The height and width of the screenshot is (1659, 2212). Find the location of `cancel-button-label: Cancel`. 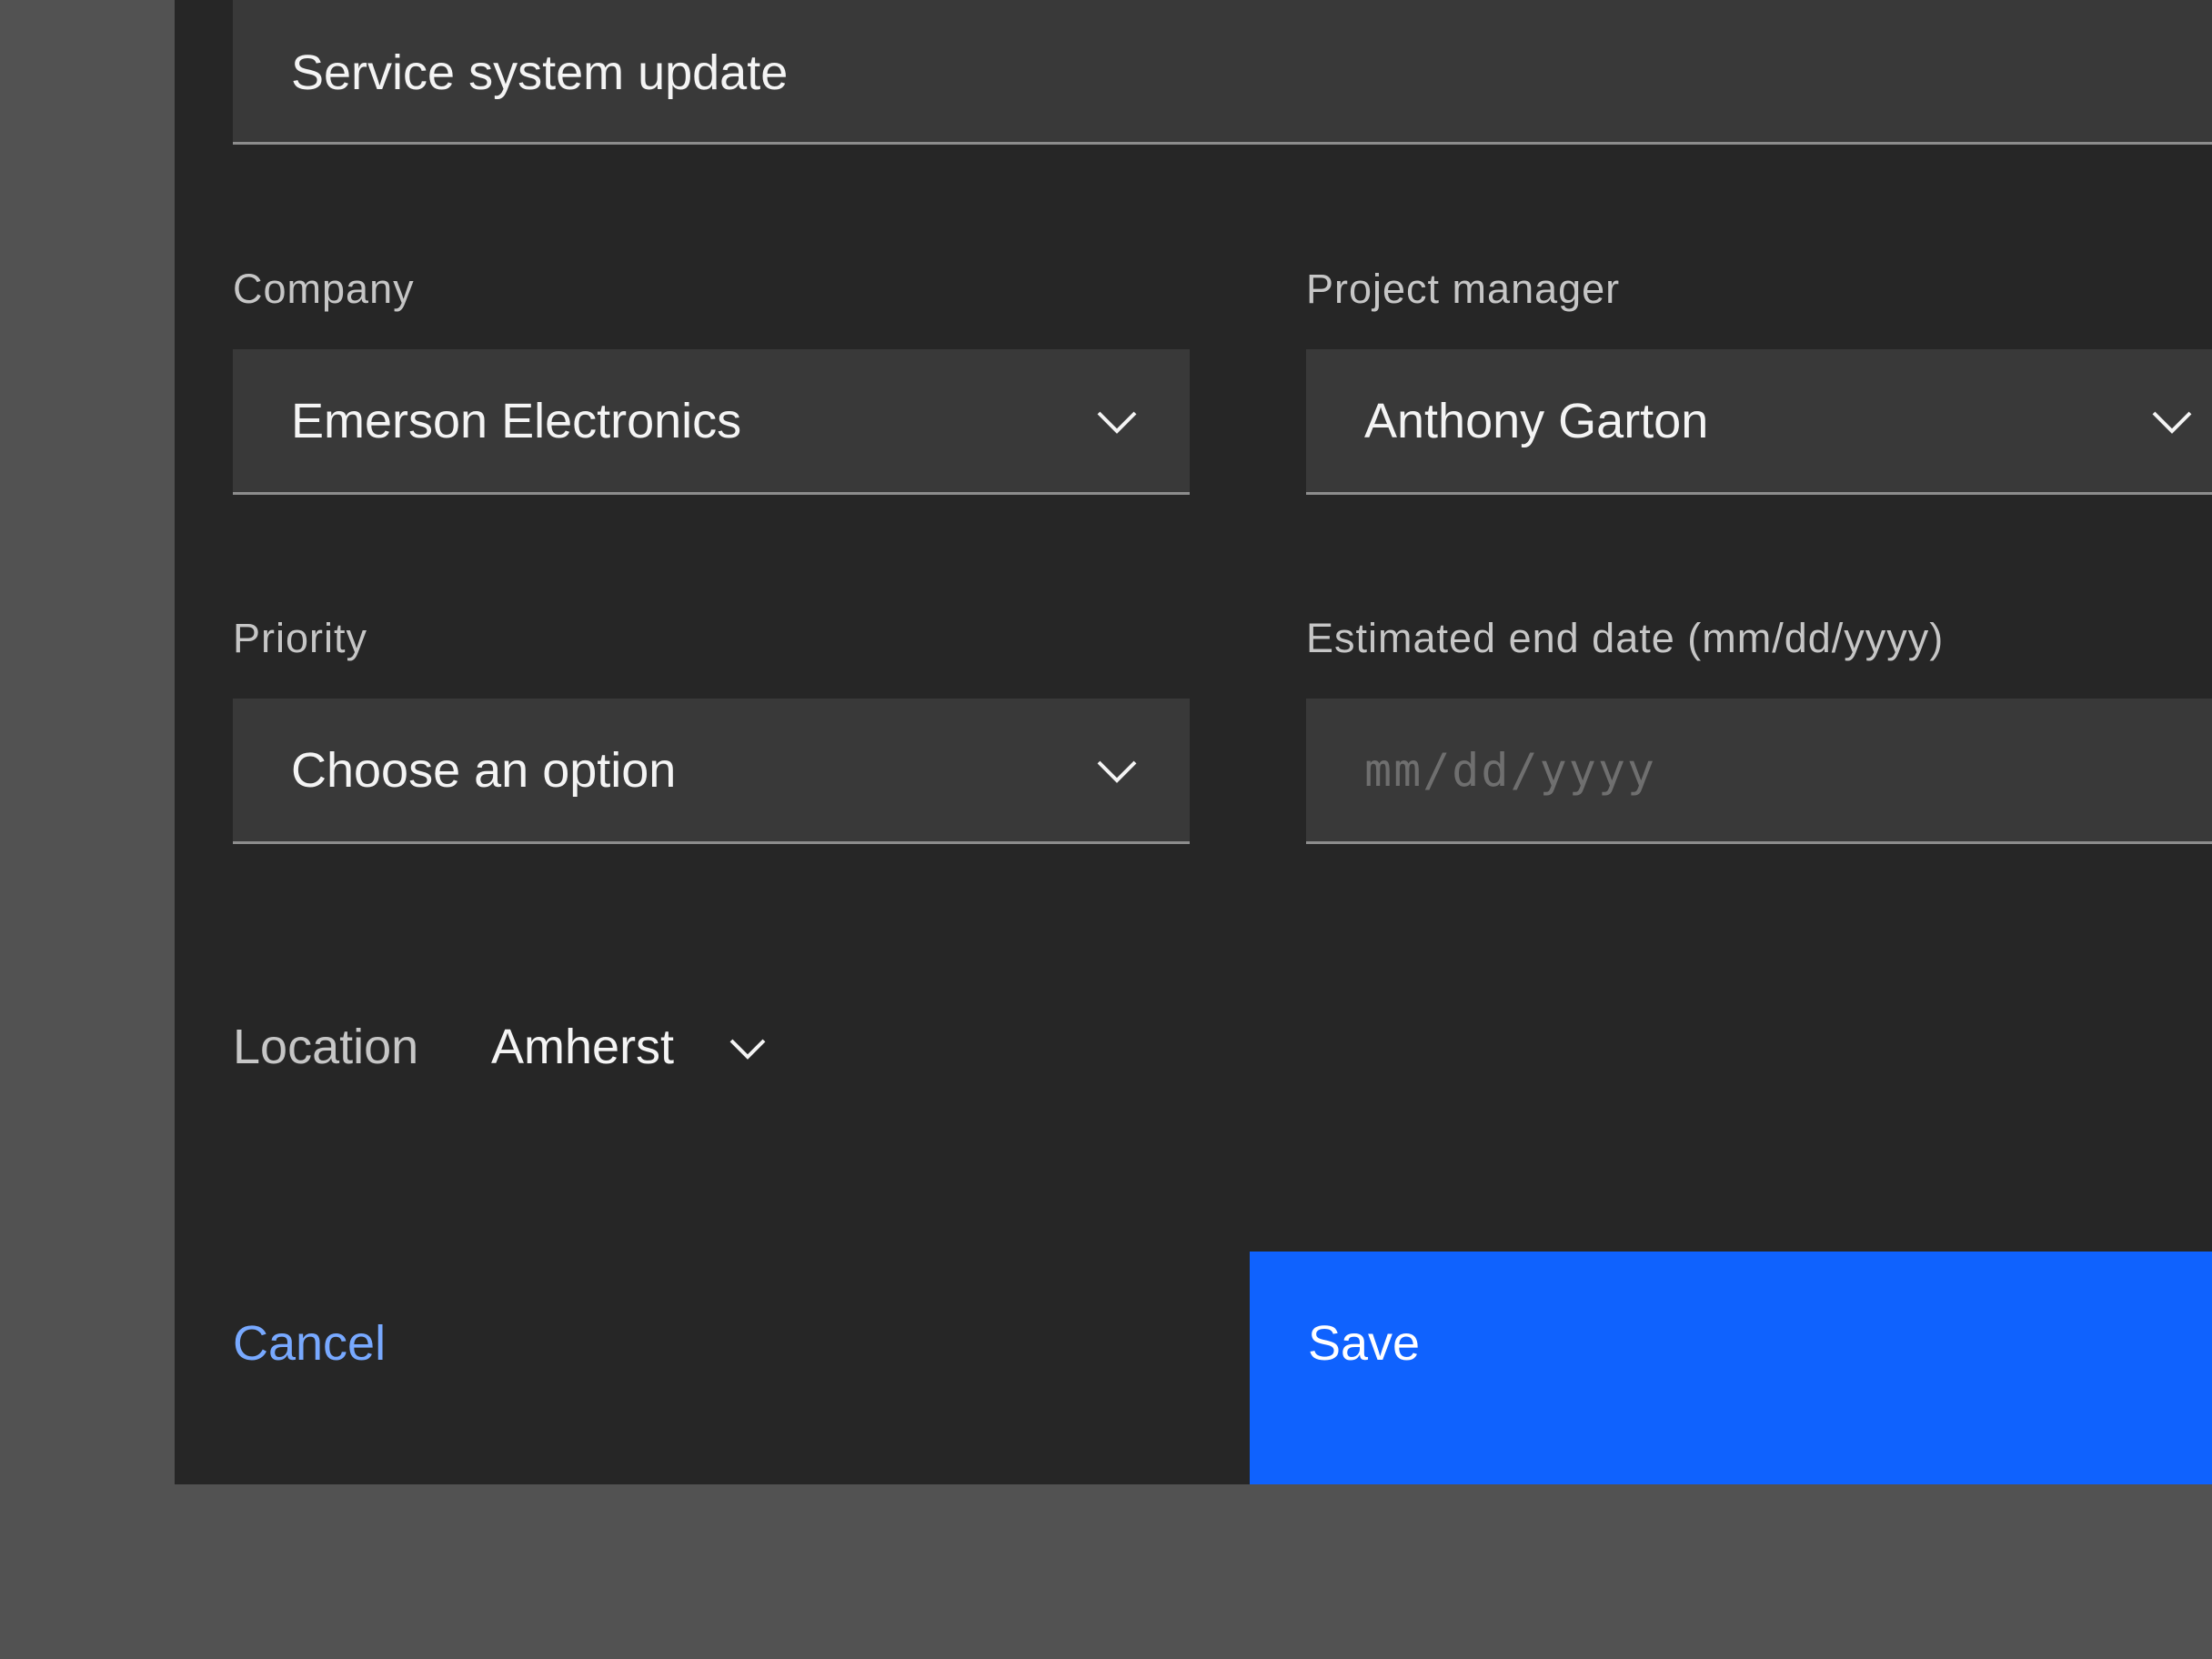

cancel-button-label: Cancel is located at coordinates (310, 1343).